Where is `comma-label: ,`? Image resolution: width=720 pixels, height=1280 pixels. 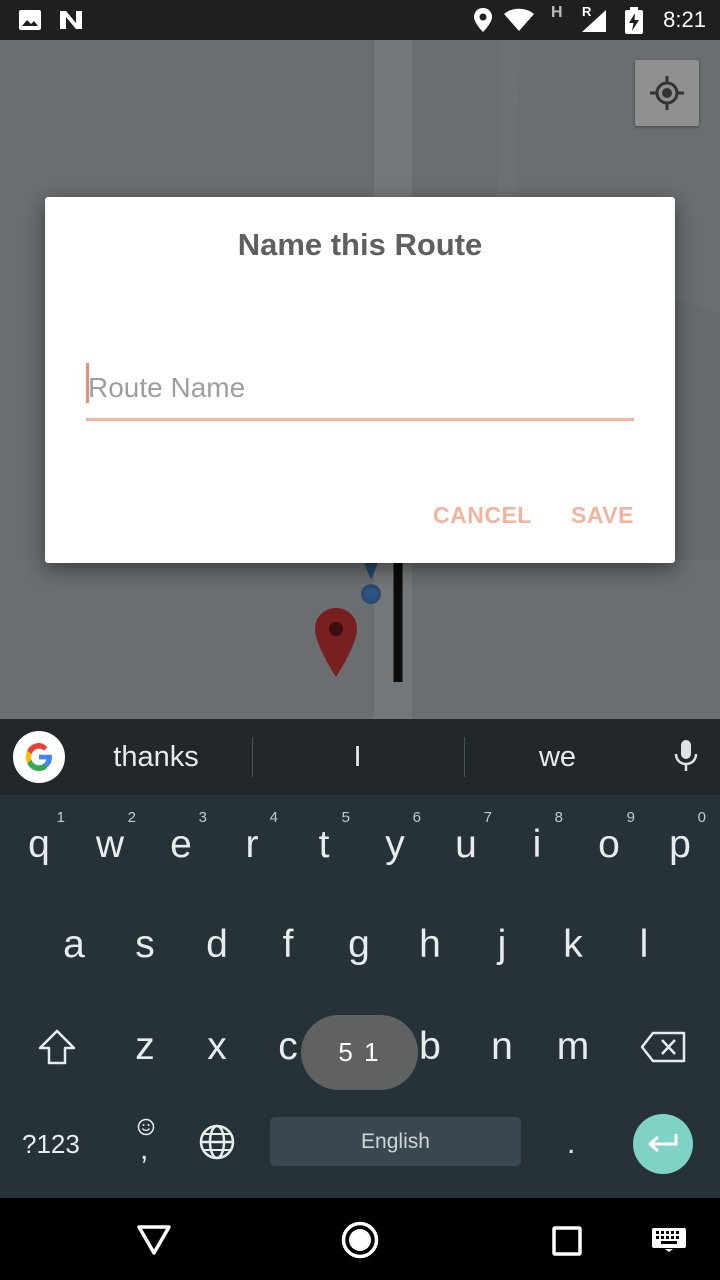 comma-label: , is located at coordinates (144, 1149).